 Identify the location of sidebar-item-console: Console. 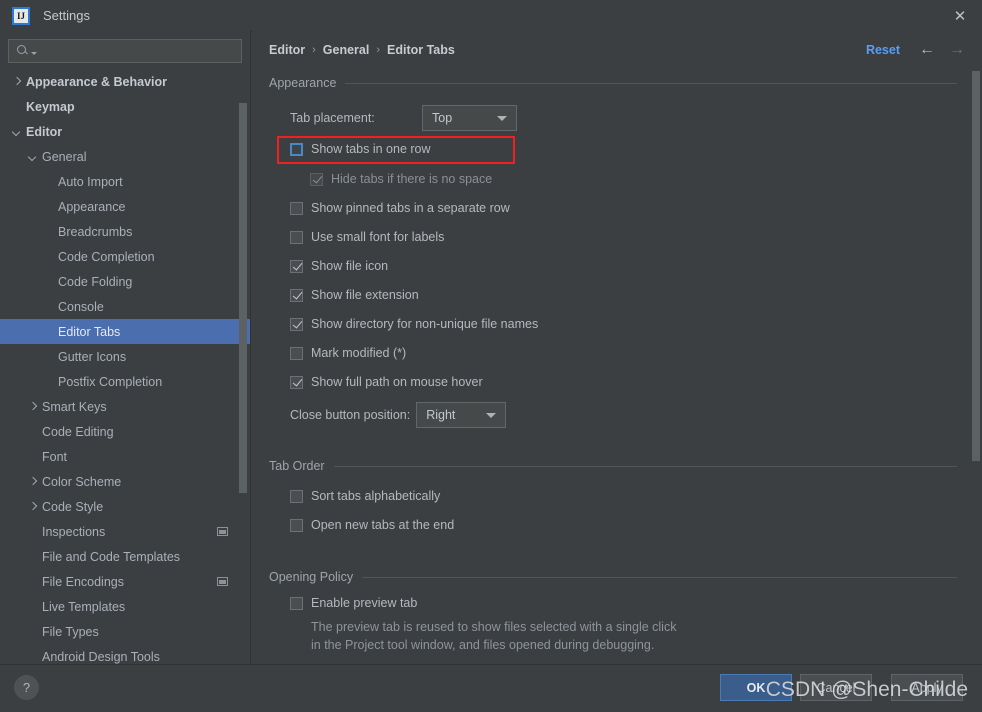
(125, 306).